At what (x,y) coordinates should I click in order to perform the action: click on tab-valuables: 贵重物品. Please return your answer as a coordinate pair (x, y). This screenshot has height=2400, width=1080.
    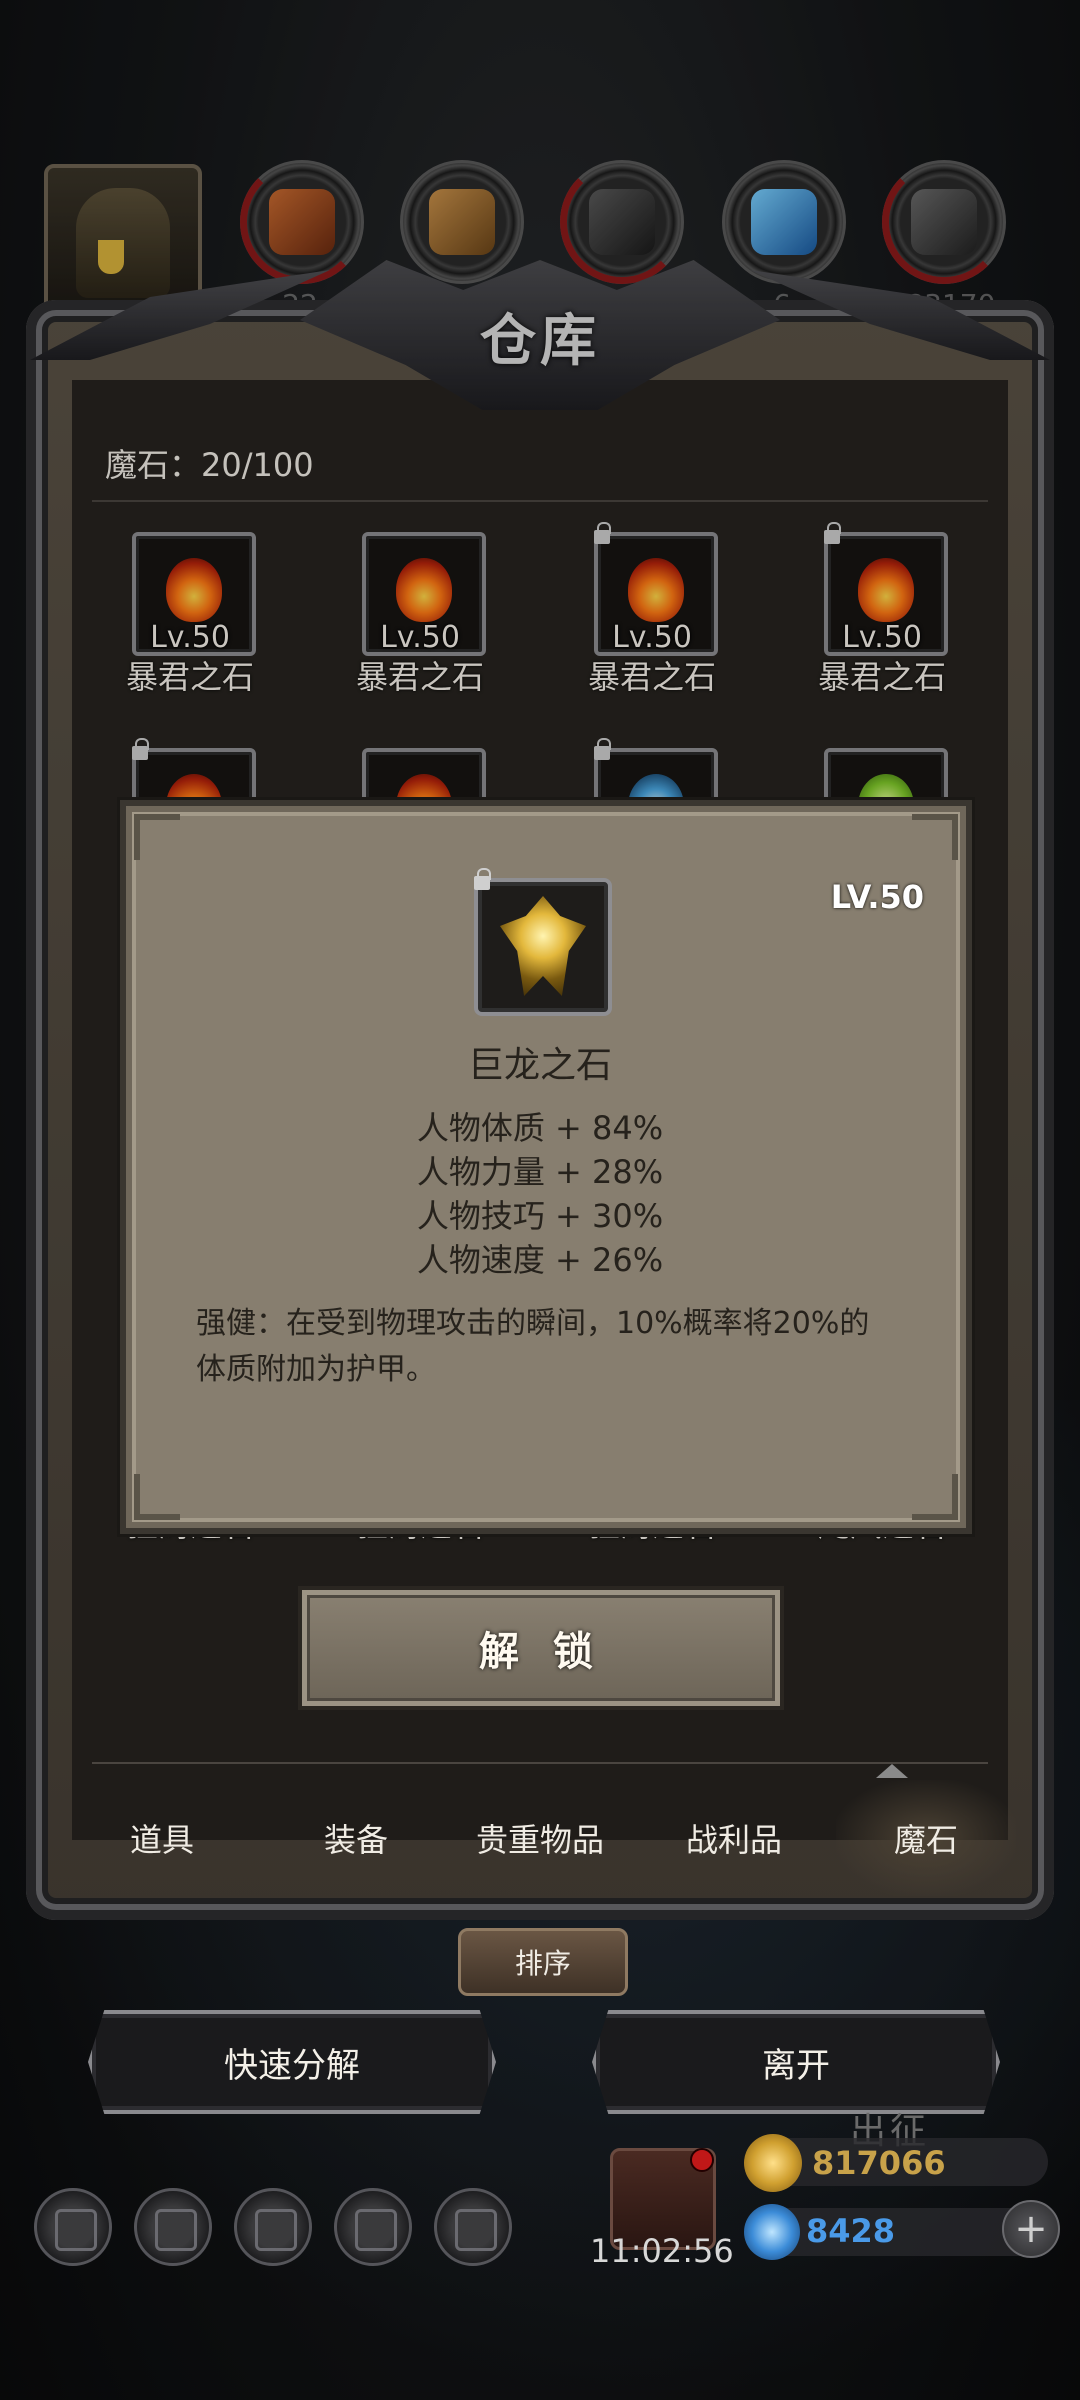
    Looking at the image, I should click on (540, 1838).